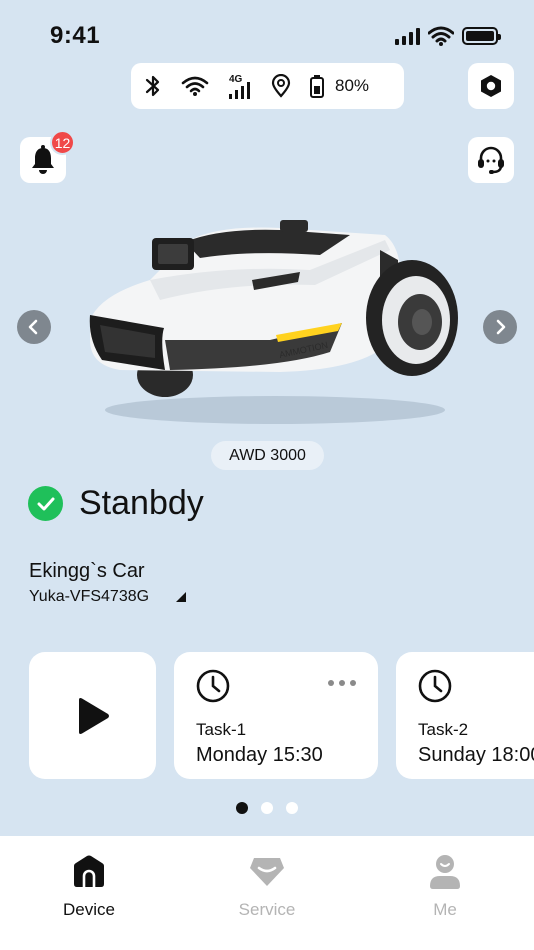 Image resolution: width=534 pixels, height=950 pixels. I want to click on battery-percentage: 80%, so click(352, 85).